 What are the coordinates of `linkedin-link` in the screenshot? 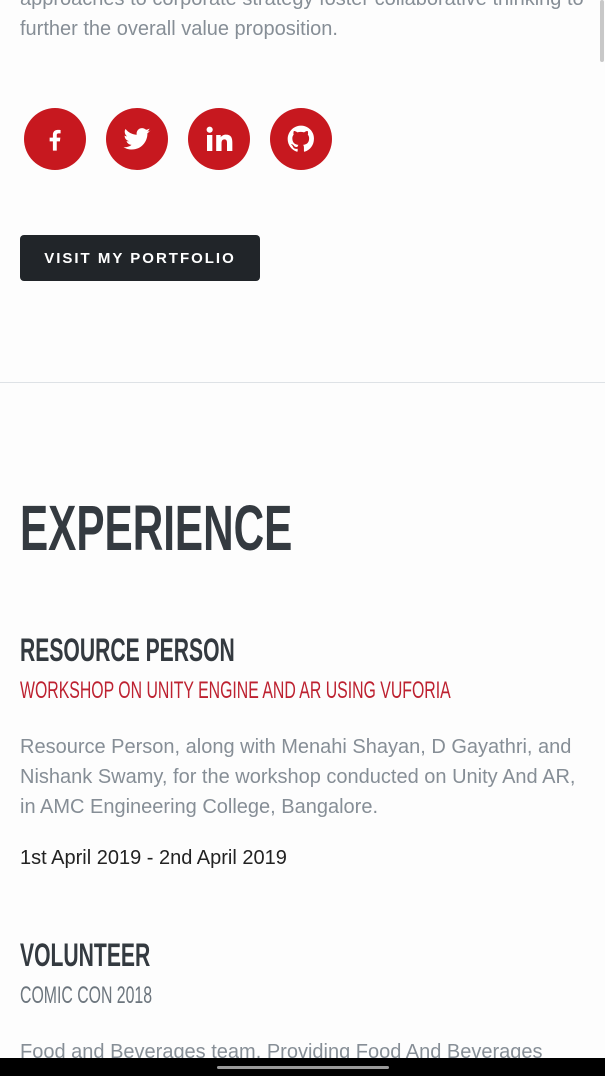 It's located at (219, 139).